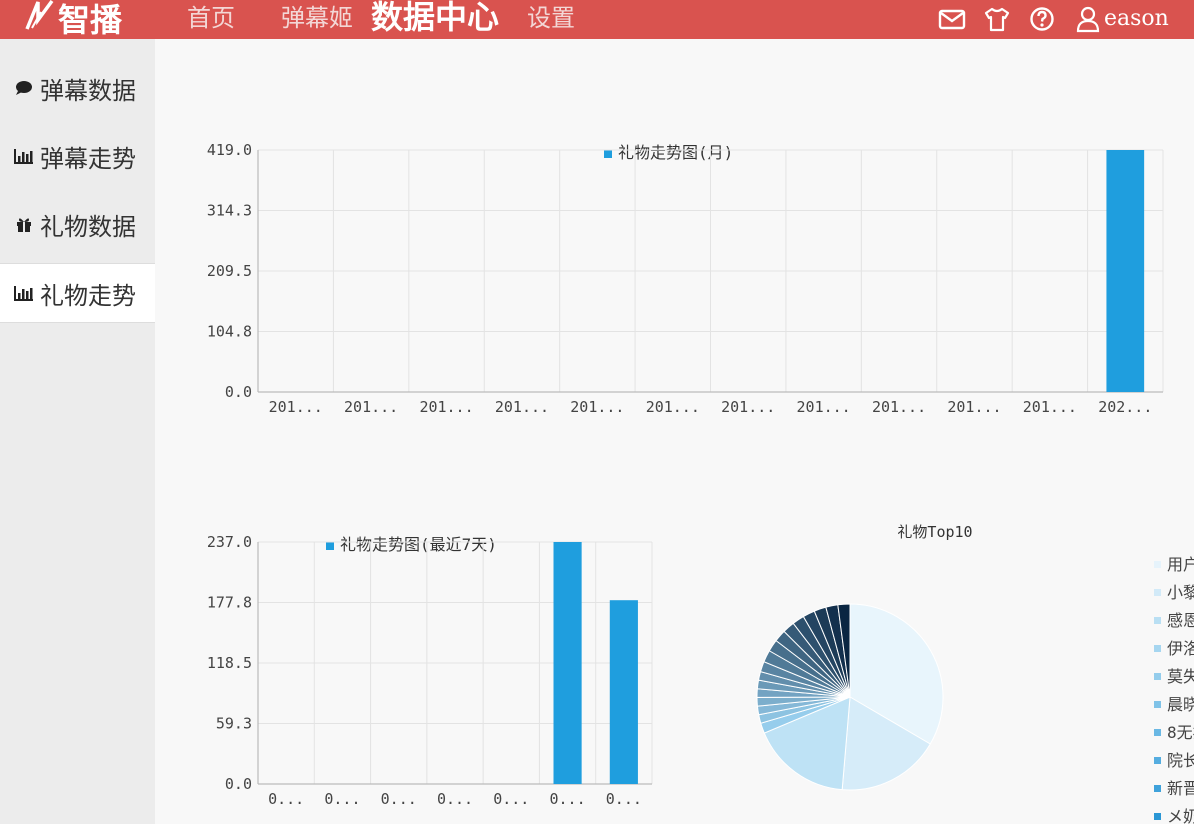 The image size is (1194, 824). What do you see at coordinates (1088, 19) in the screenshot?
I see `user-icon` at bounding box center [1088, 19].